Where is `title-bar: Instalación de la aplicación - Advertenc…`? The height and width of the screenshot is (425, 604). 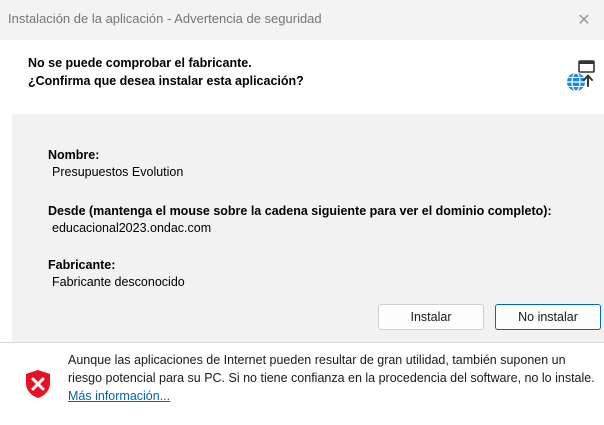
title-bar: Instalación de la aplicación - Advertenc… is located at coordinates (302, 20).